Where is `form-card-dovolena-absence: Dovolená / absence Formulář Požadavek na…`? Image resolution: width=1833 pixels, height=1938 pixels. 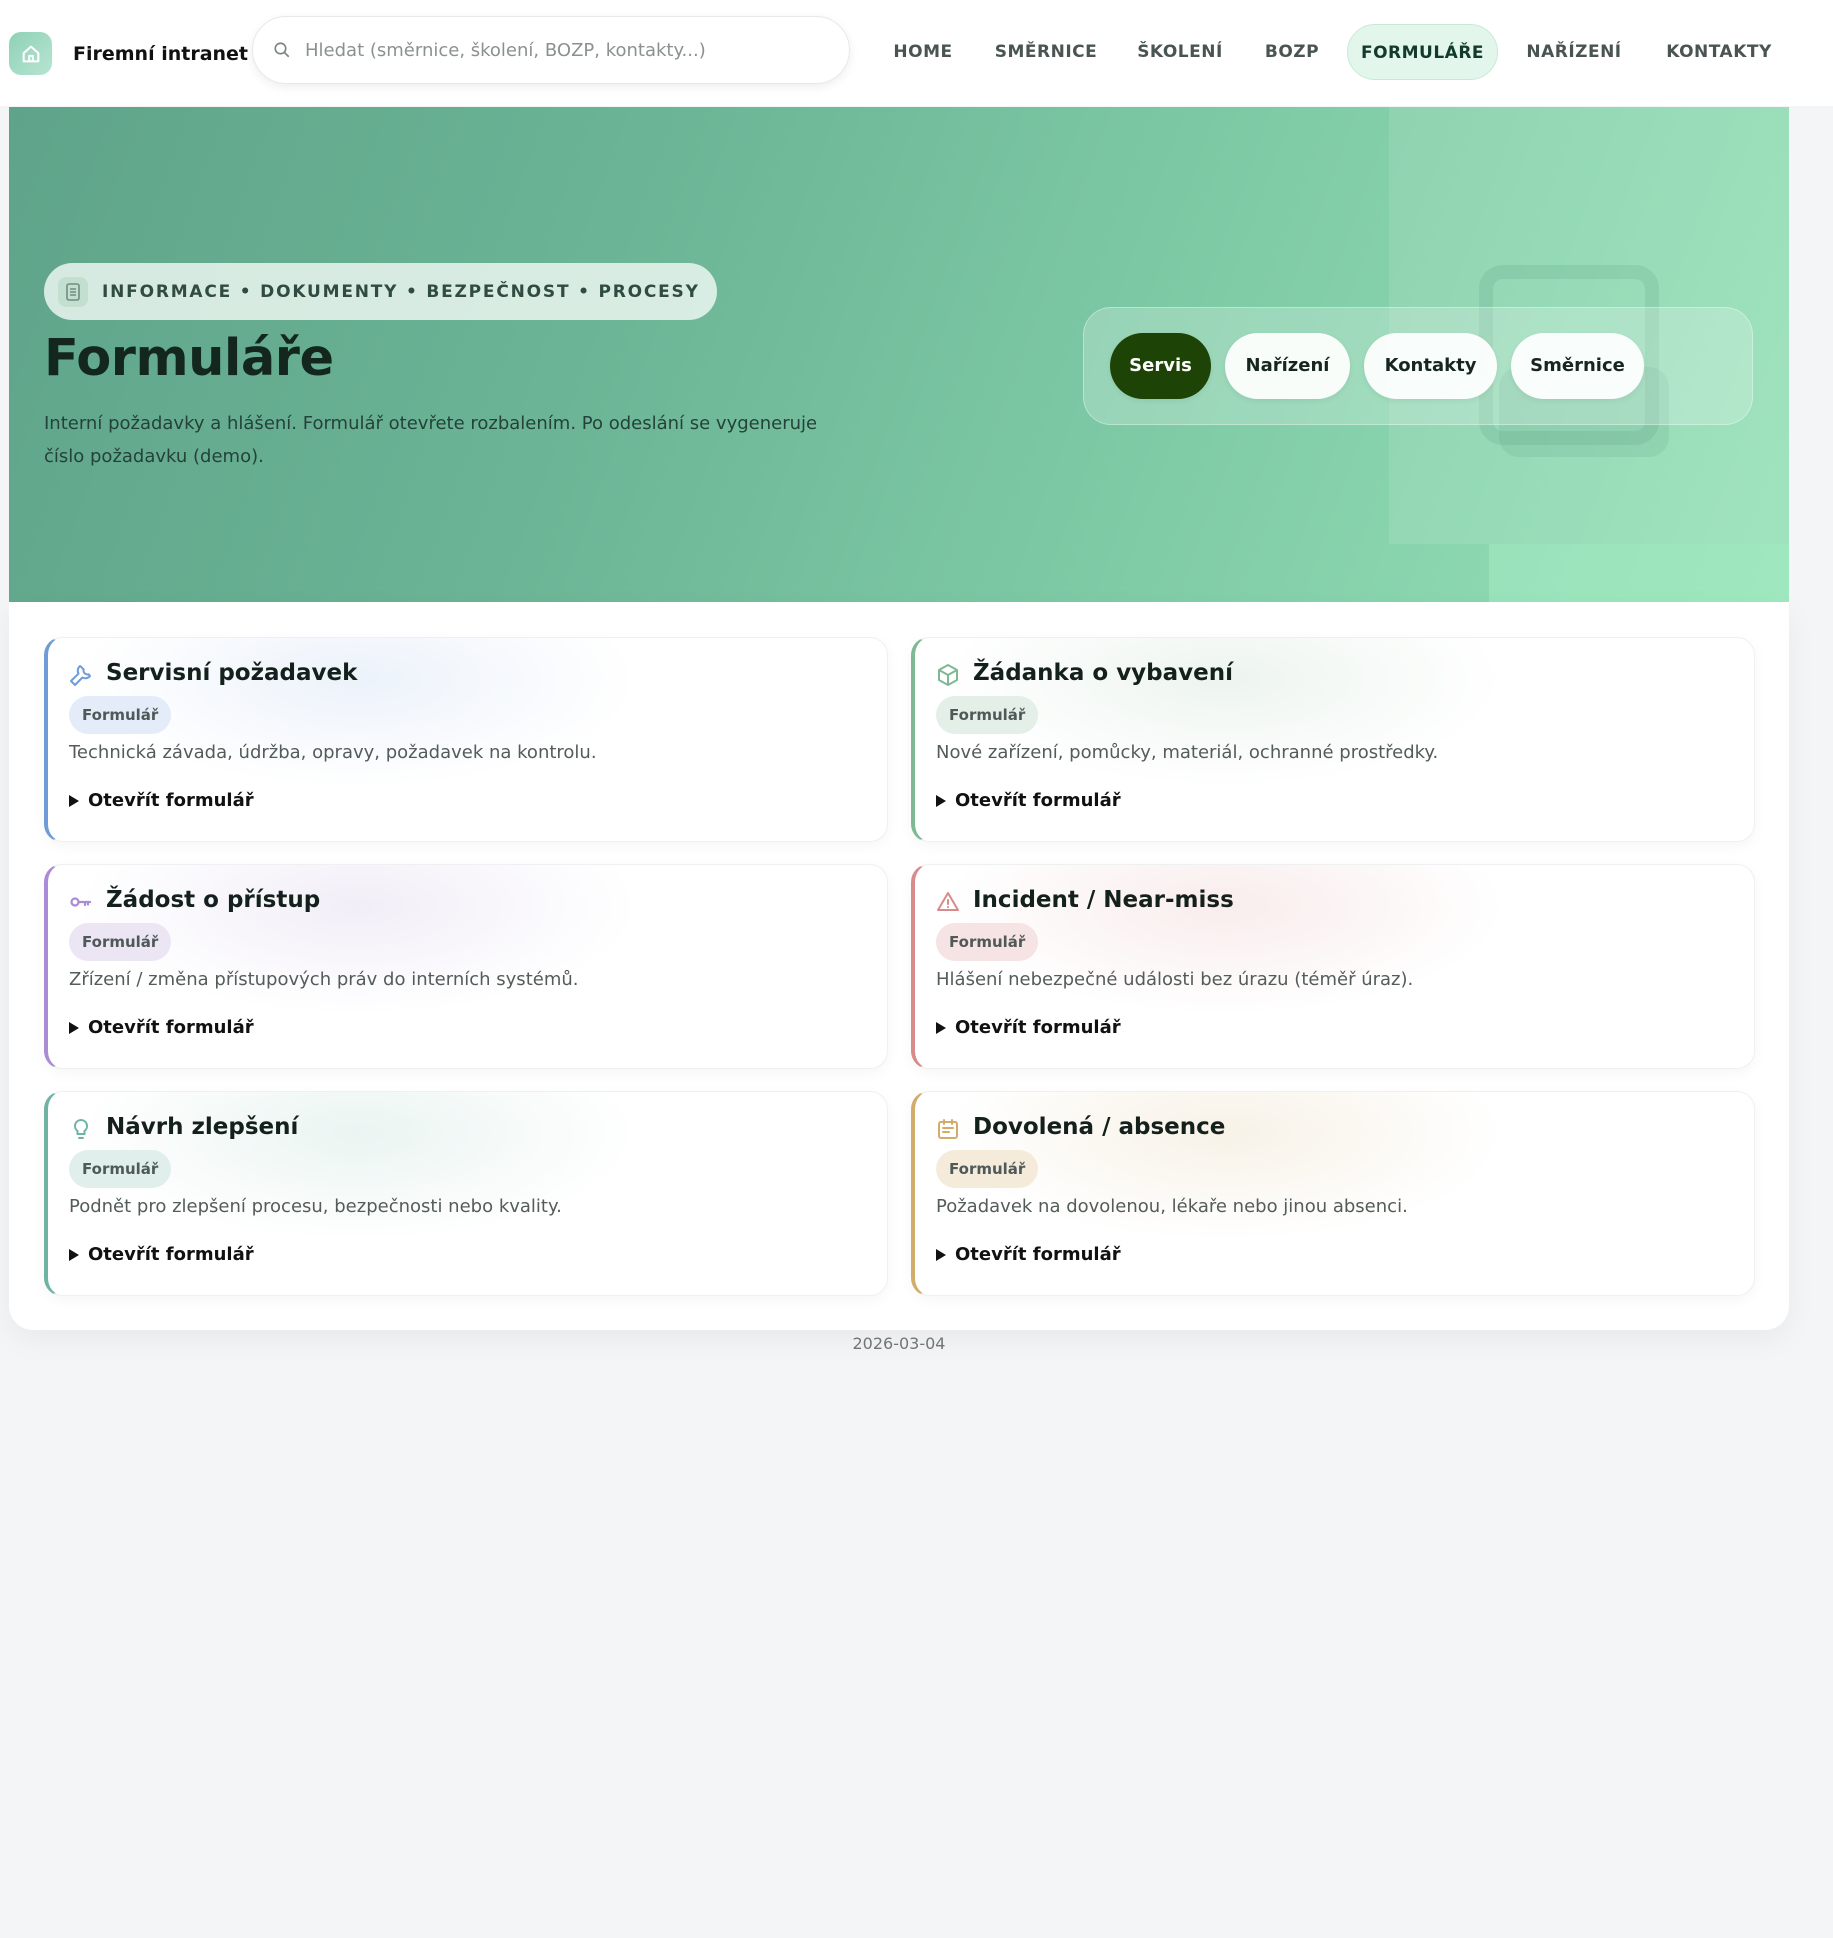 form-card-dovolena-absence: Dovolená / absence Formulář Požadavek na… is located at coordinates (1333, 1193).